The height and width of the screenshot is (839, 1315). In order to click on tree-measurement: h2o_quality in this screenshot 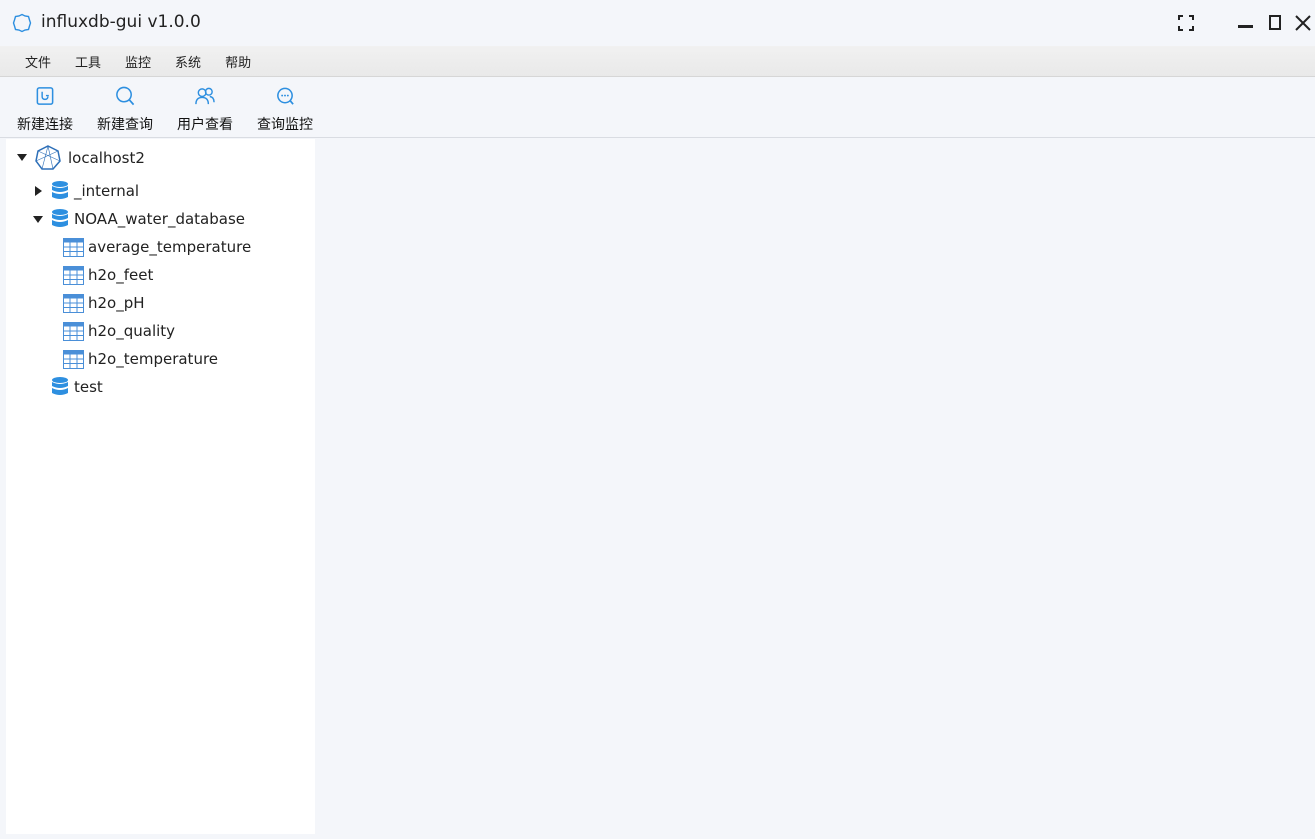, I will do `click(119, 331)`.